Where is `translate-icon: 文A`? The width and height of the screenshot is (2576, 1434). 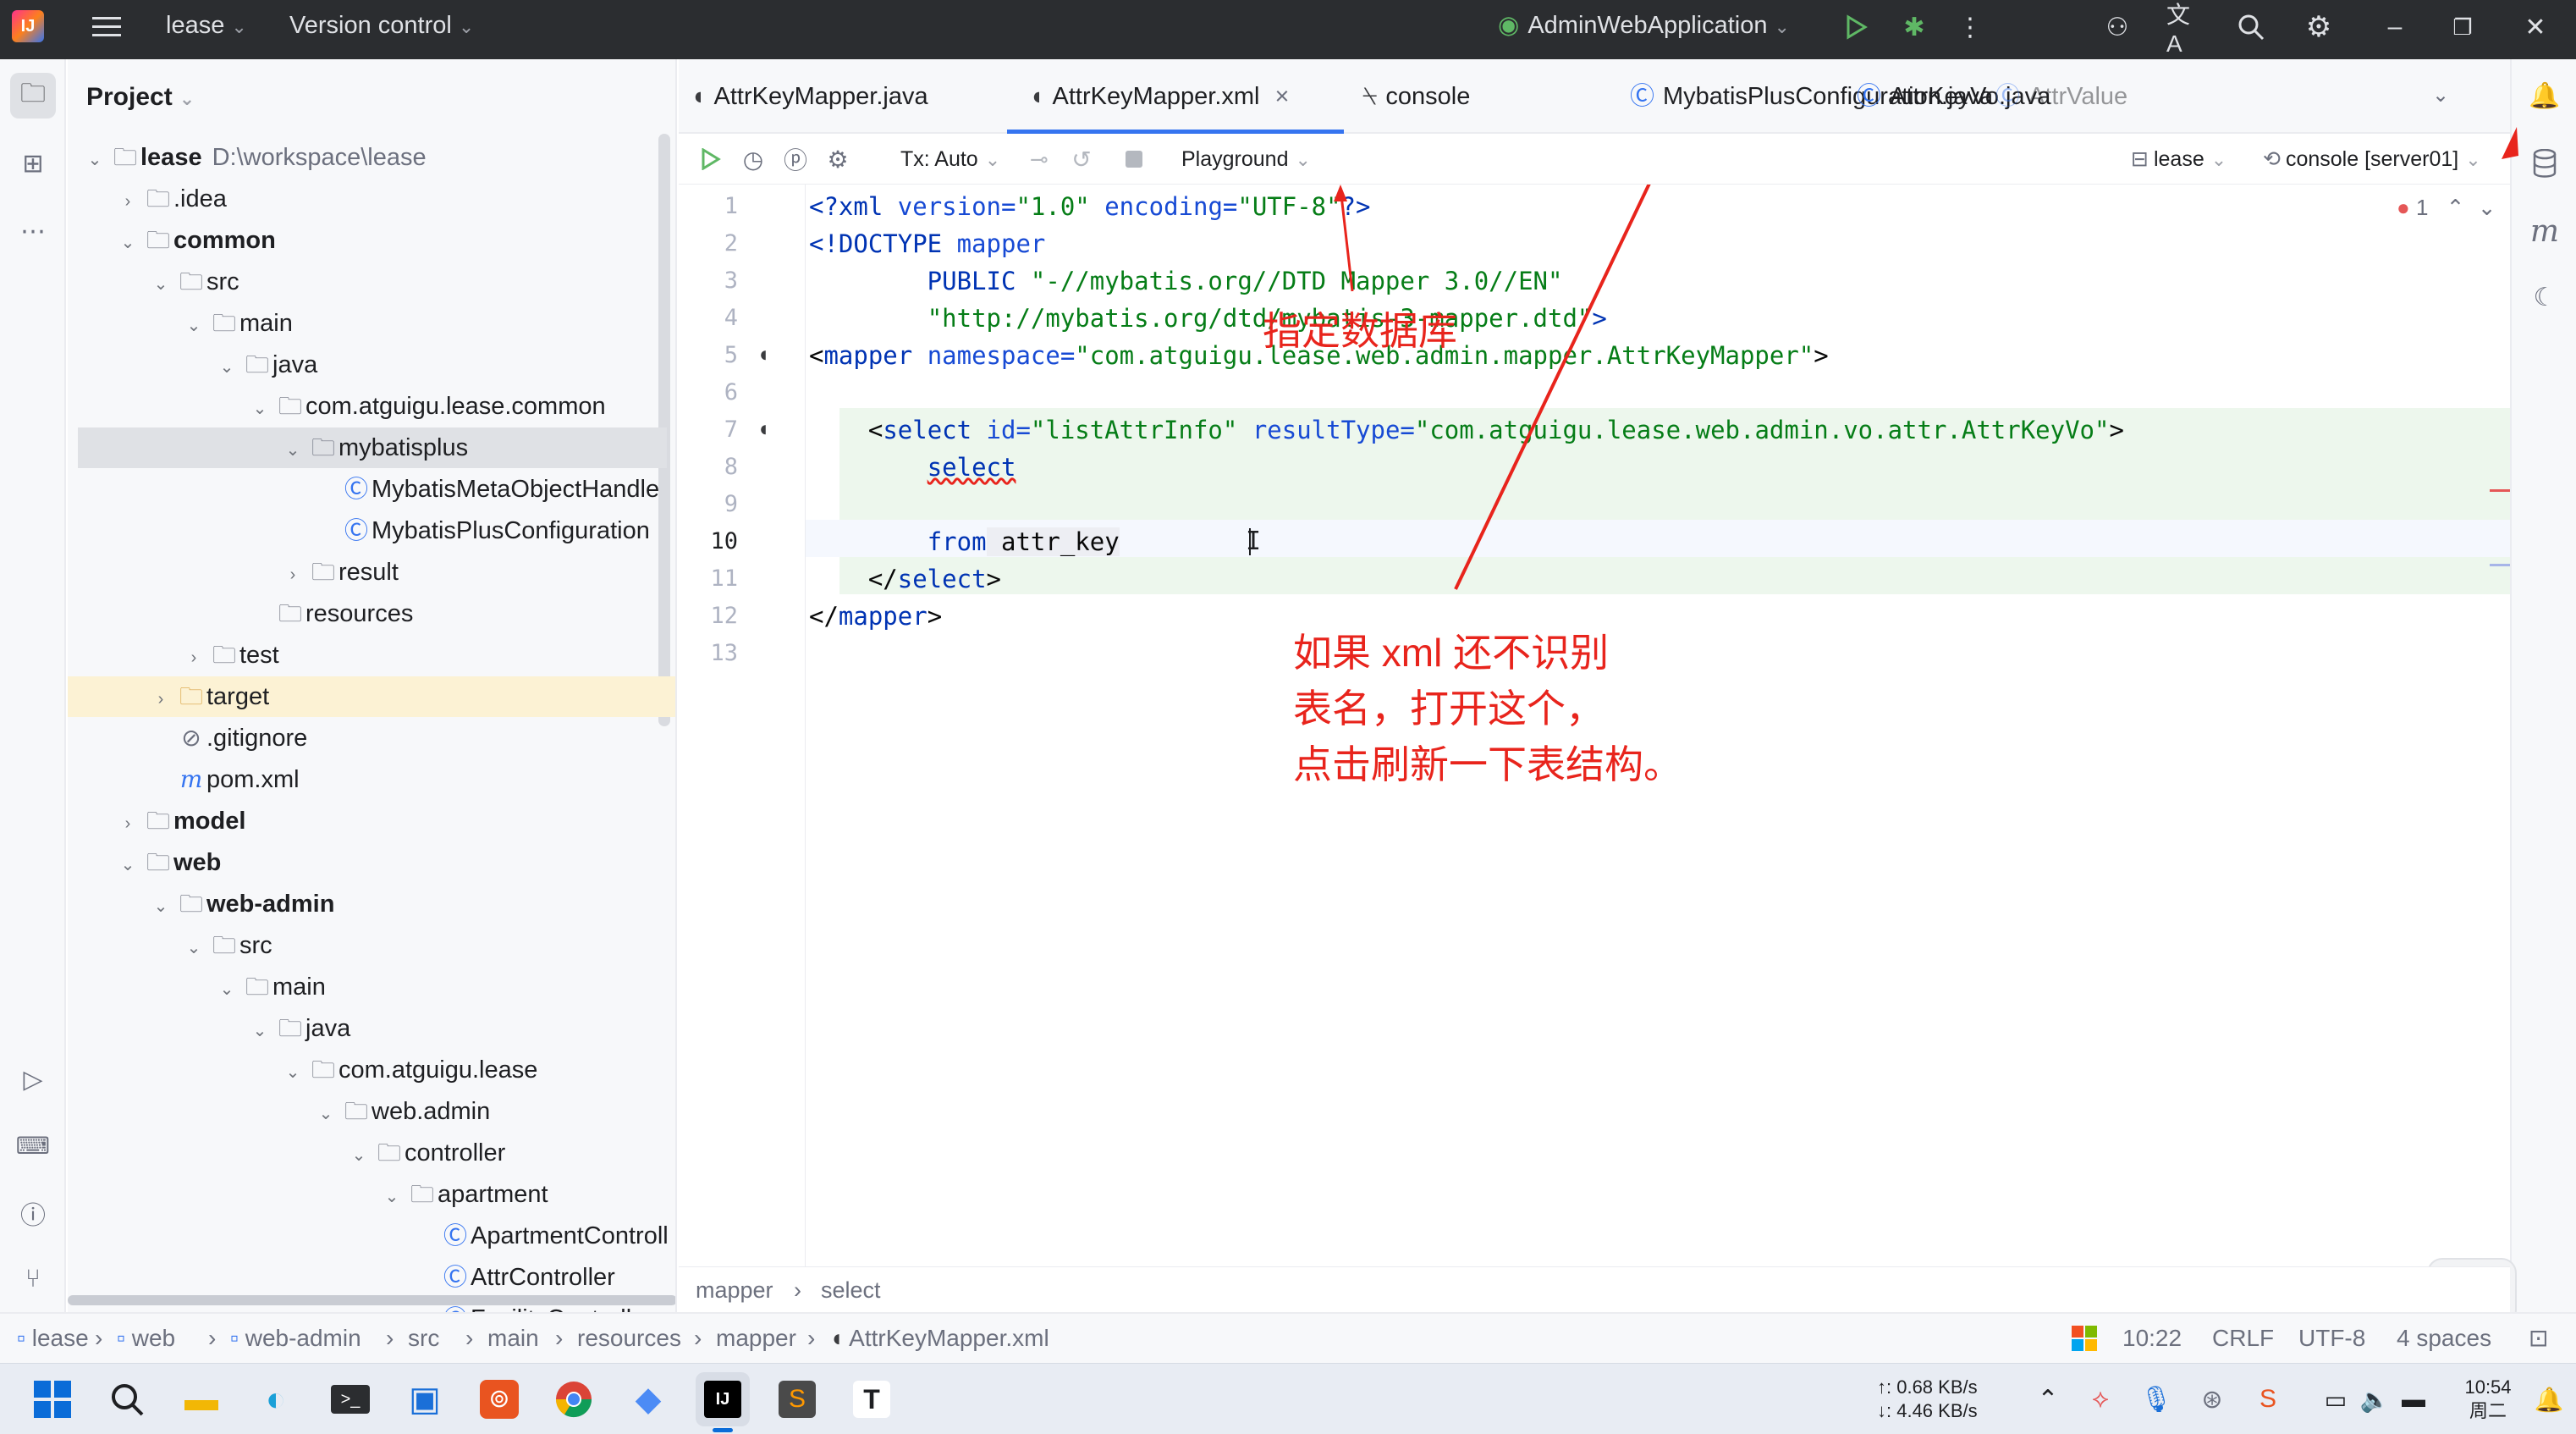 translate-icon: 文A is located at coordinates (2185, 29).